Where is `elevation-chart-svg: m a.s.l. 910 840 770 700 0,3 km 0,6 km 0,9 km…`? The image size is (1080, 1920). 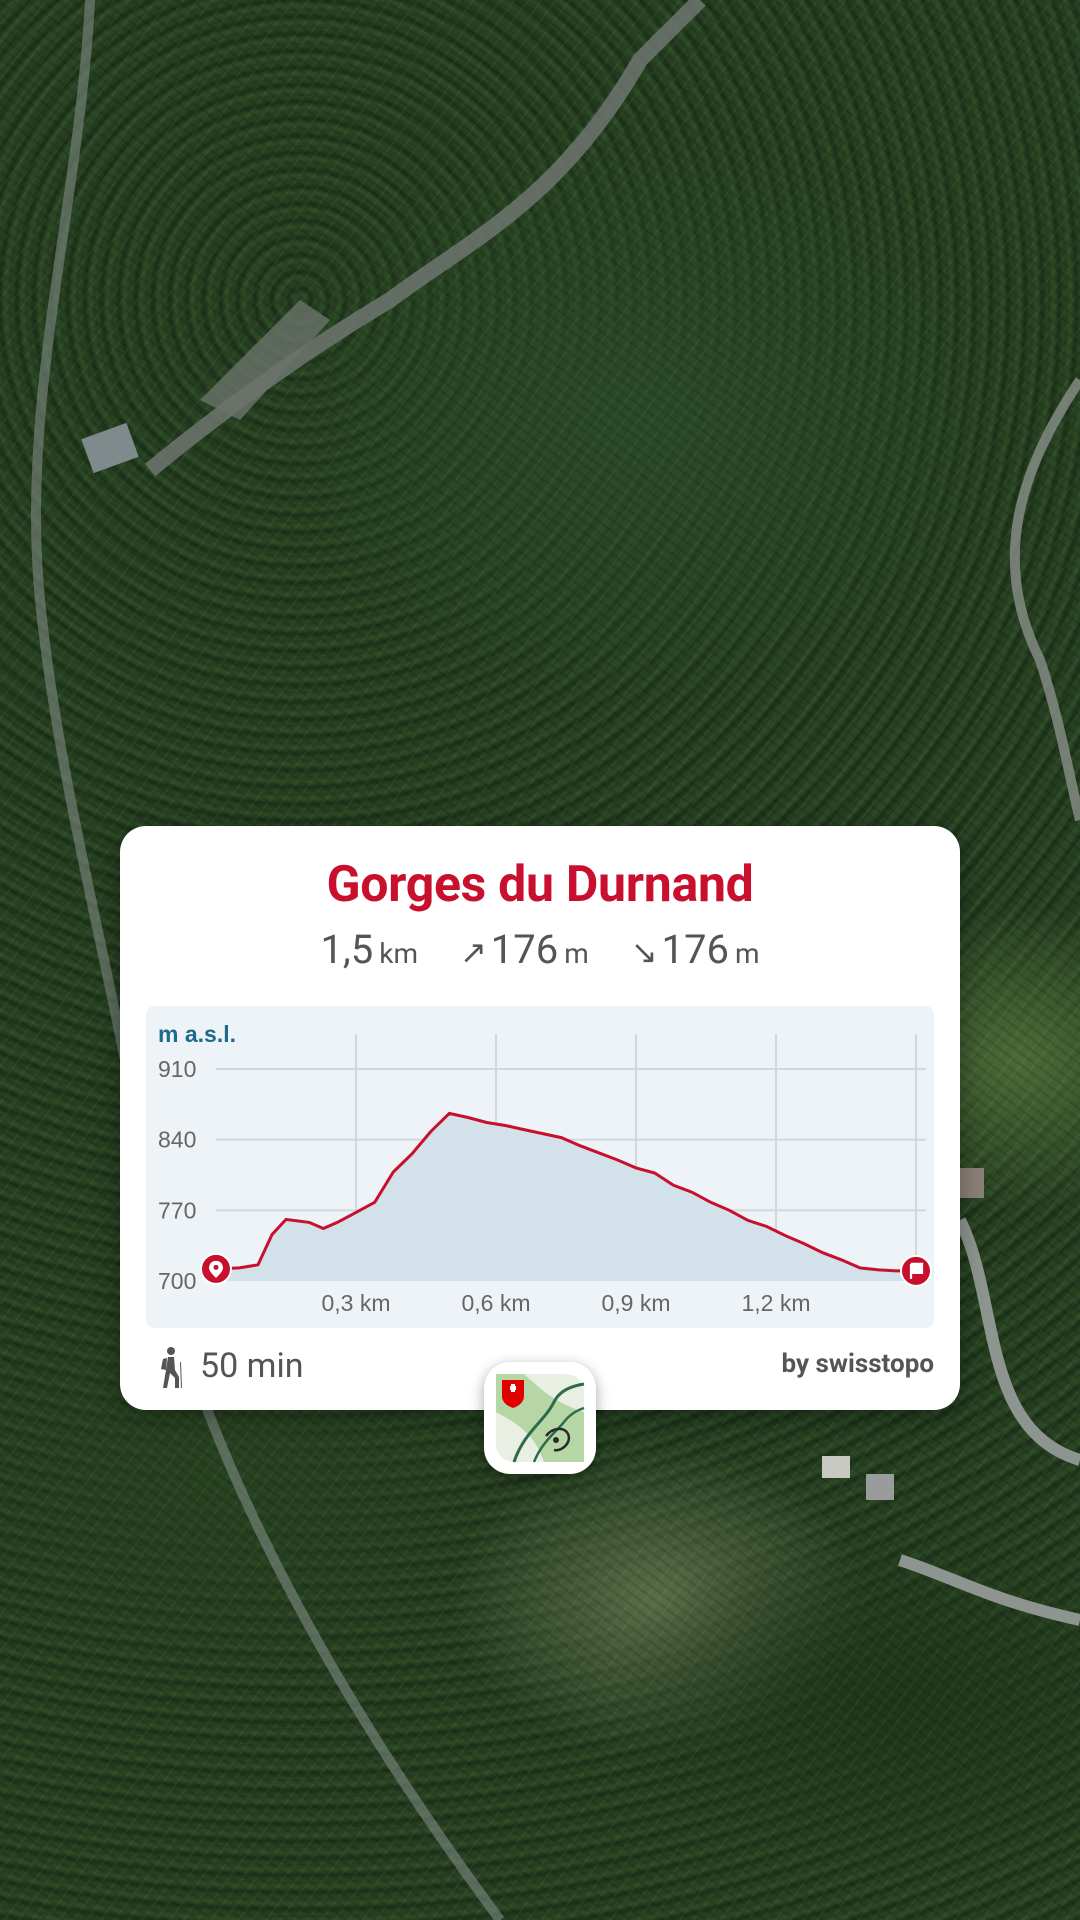 elevation-chart-svg: m a.s.l. 910 840 770 700 0,3 km 0,6 km 0,9 km… is located at coordinates (545, 1168).